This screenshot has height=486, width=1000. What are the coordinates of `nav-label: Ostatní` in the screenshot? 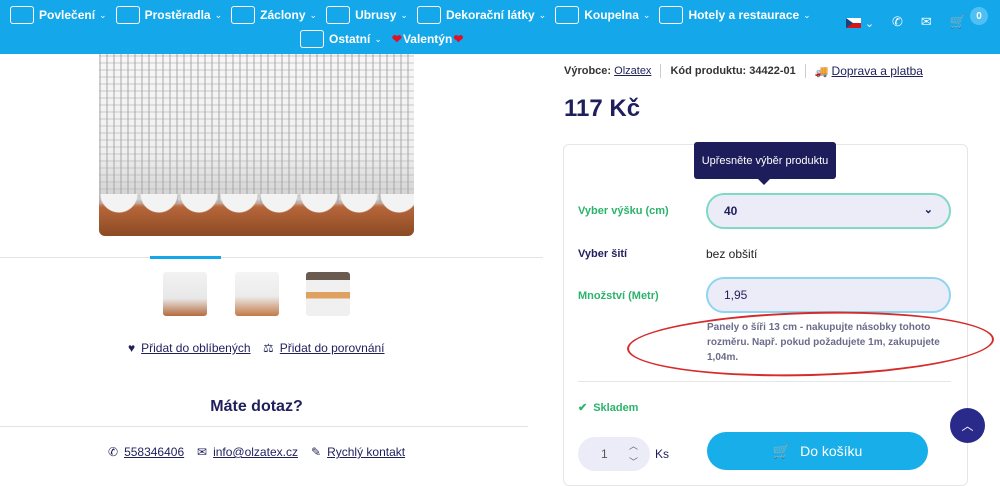 It's located at (350, 39).